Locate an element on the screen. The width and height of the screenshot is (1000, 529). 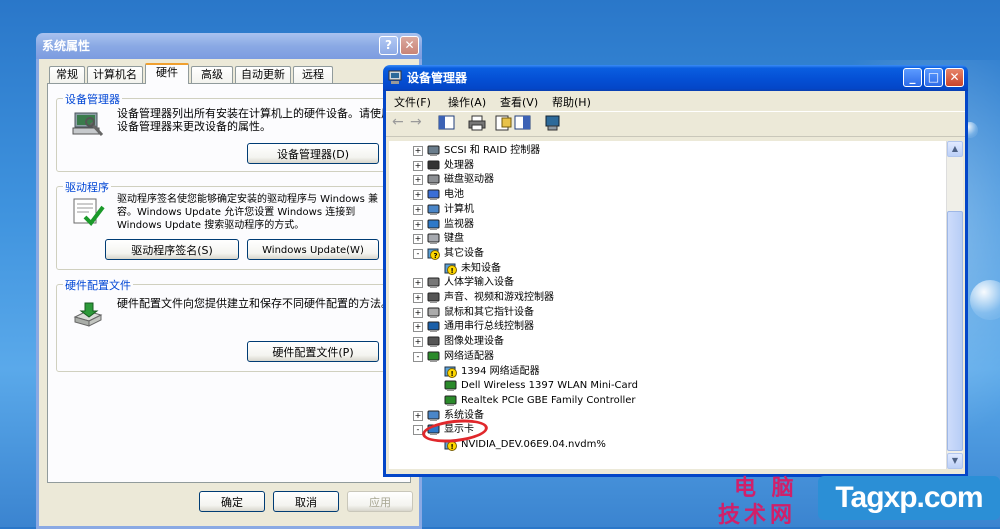
hardware-profiles-description: 硬件配置文件向您提供建立和保存不同硬件配置的方法。 is located at coordinates (254, 303).